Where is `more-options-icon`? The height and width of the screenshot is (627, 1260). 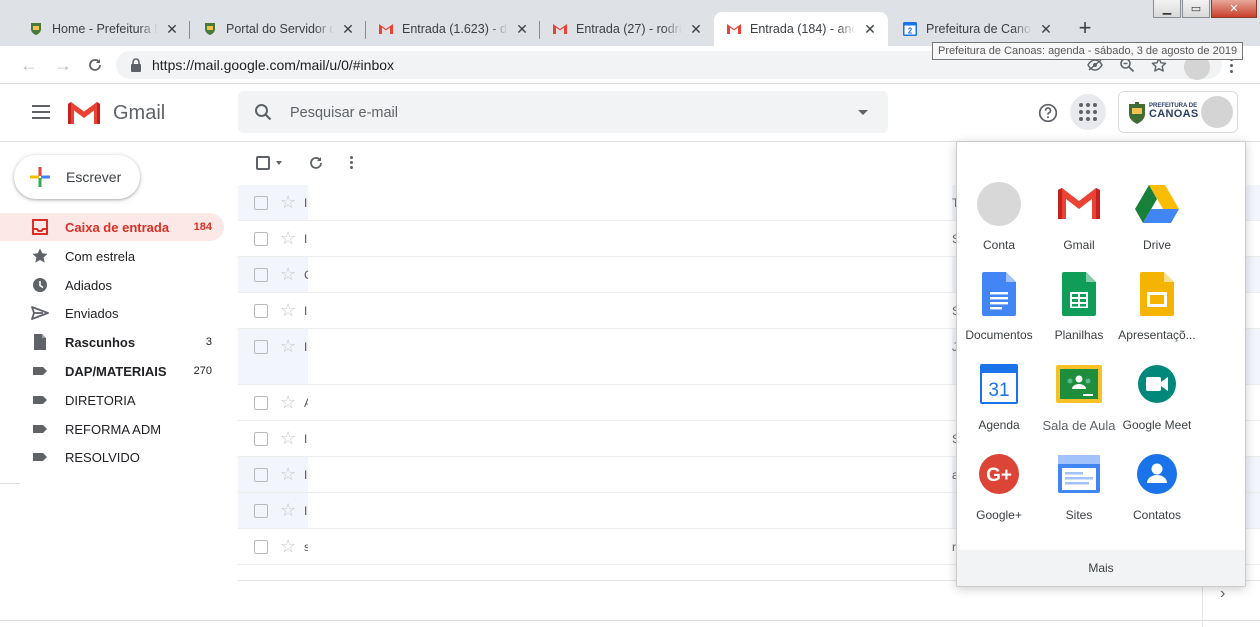 more-options-icon is located at coordinates (351, 162).